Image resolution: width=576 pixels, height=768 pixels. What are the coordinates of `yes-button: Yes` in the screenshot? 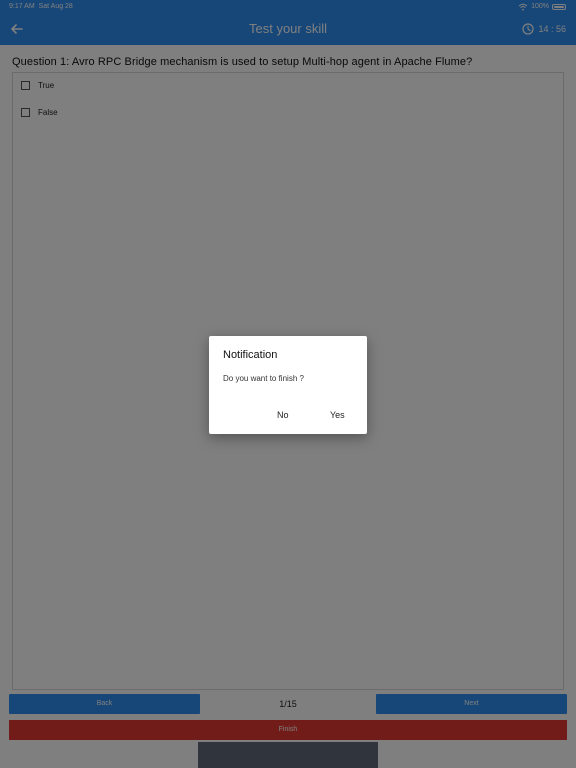 It's located at (337, 415).